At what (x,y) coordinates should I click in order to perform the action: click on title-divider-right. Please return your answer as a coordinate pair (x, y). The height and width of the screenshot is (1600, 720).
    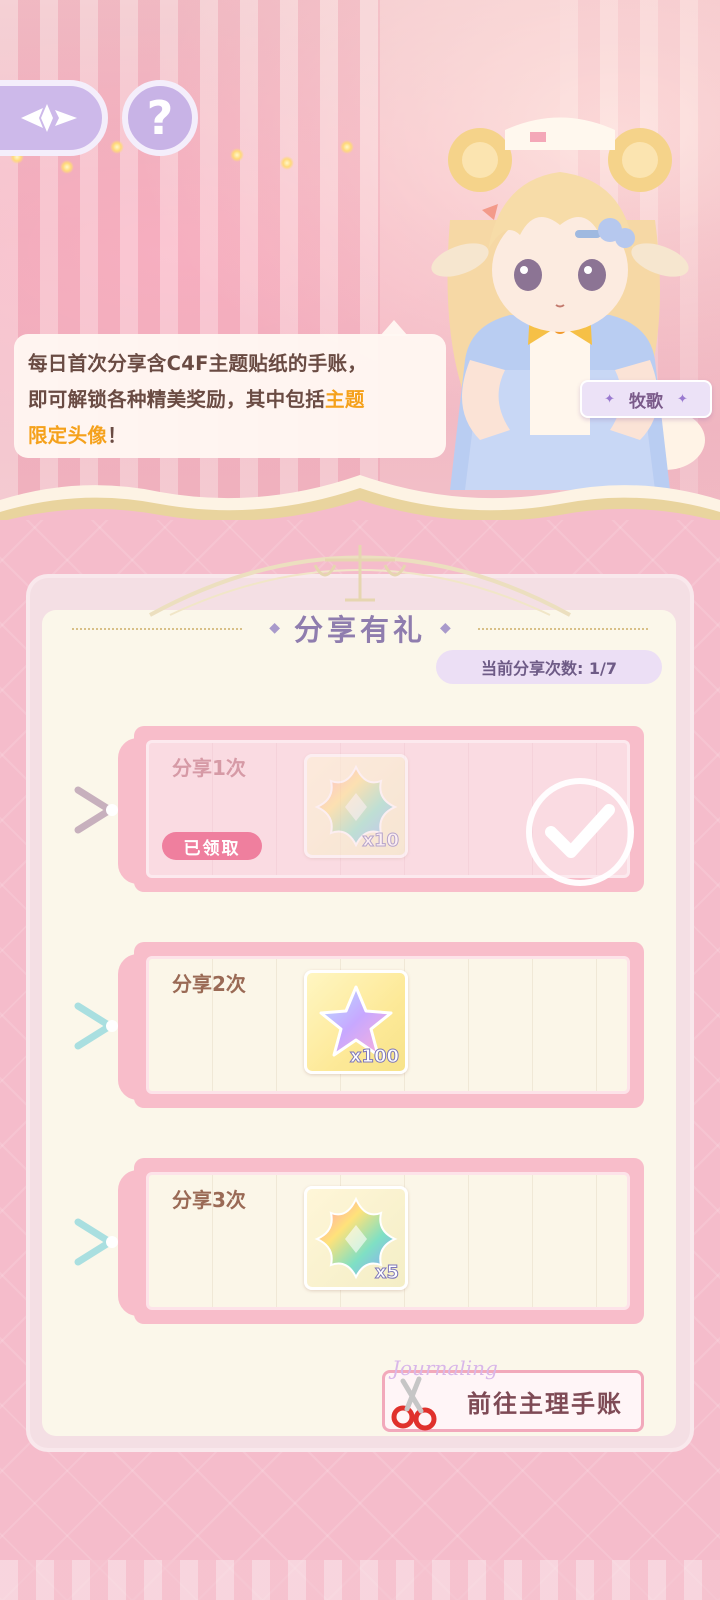
    Looking at the image, I should click on (563, 629).